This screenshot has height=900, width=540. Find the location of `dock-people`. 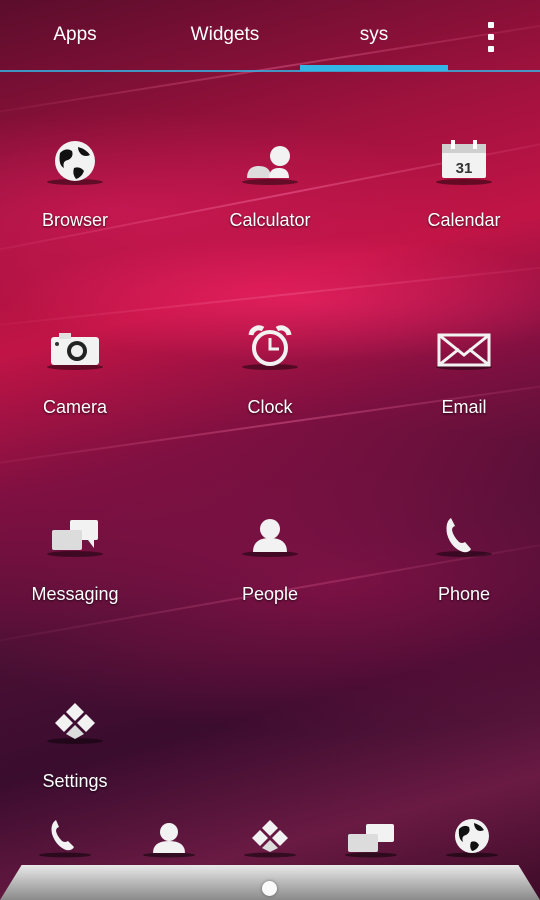

dock-people is located at coordinates (169, 839).